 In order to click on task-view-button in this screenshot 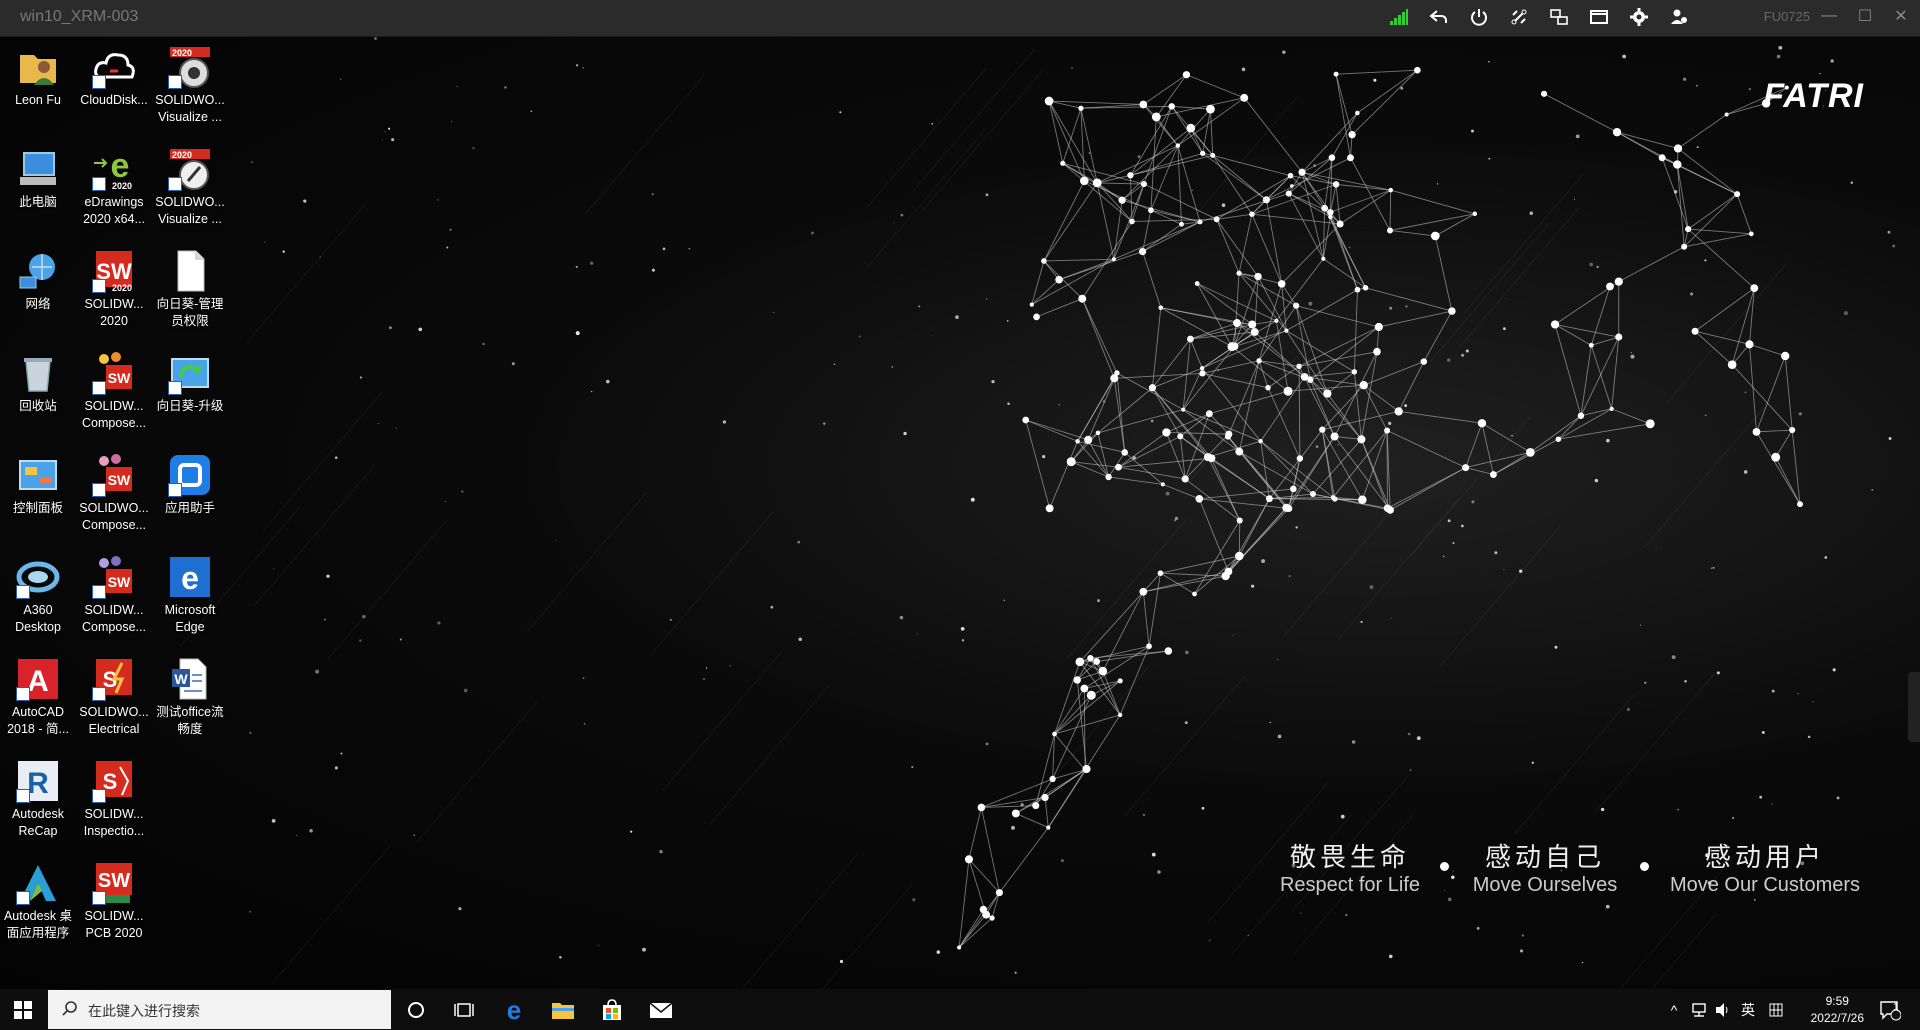, I will do `click(464, 1009)`.